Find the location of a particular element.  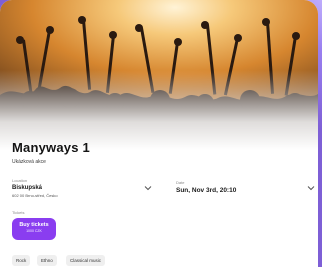

location-address: 602 00 Brno-střed, Česko is located at coordinates (35, 195).